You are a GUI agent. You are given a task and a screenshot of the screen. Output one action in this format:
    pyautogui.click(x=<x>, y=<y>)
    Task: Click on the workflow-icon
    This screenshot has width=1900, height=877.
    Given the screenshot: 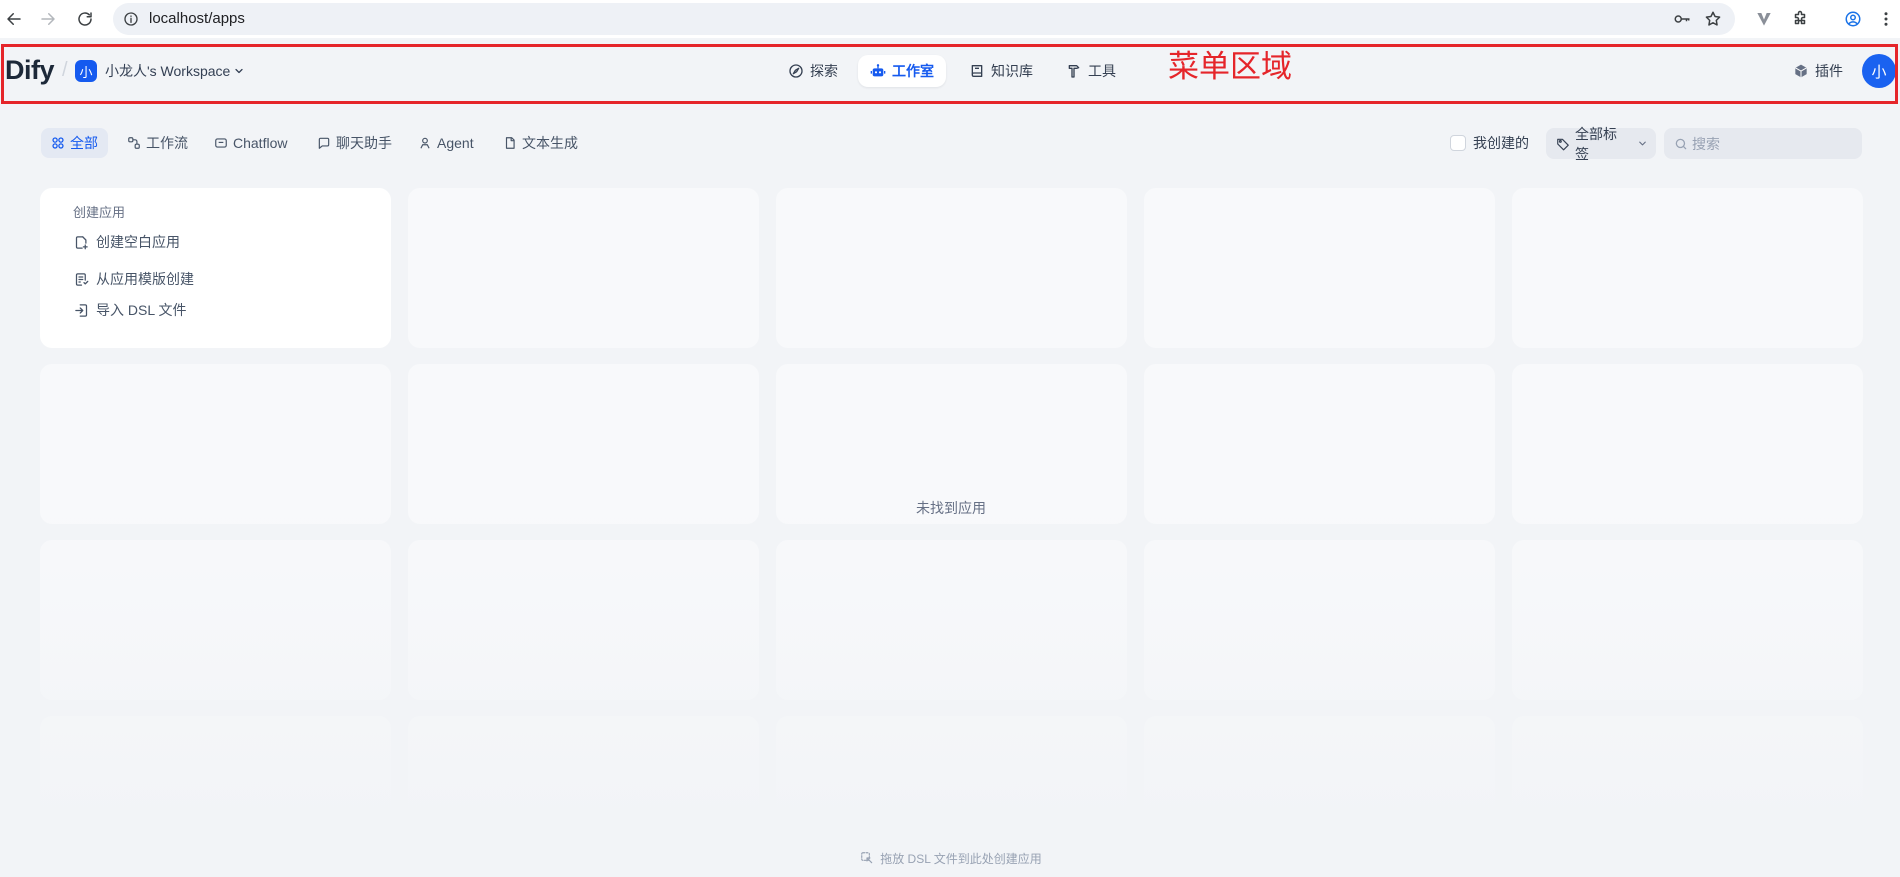 What is the action you would take?
    pyautogui.click(x=134, y=143)
    